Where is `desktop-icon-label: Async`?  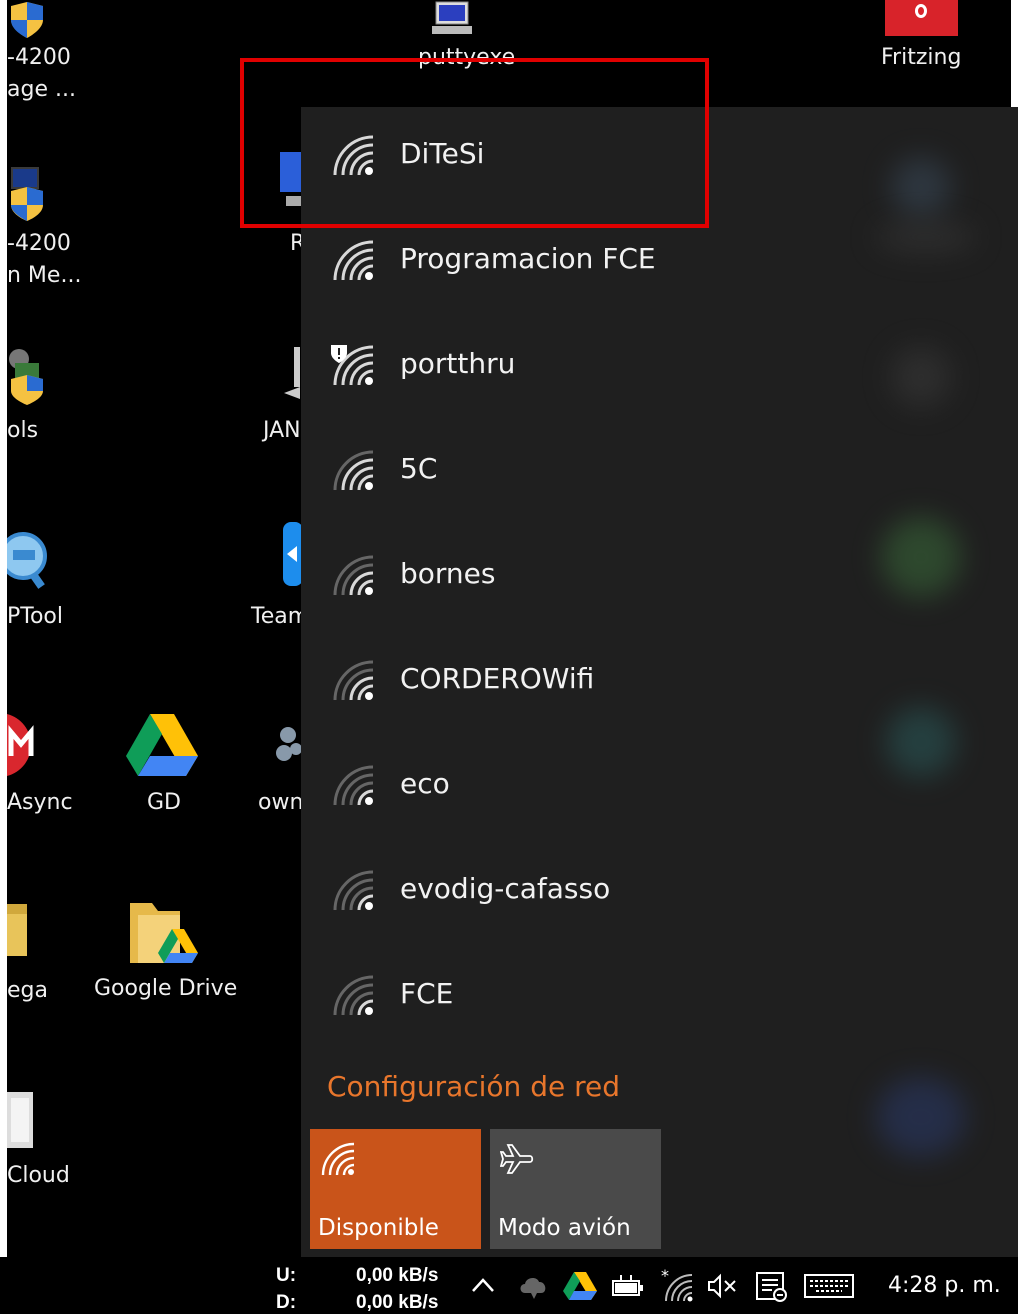 desktop-icon-label: Async is located at coordinates (40, 802).